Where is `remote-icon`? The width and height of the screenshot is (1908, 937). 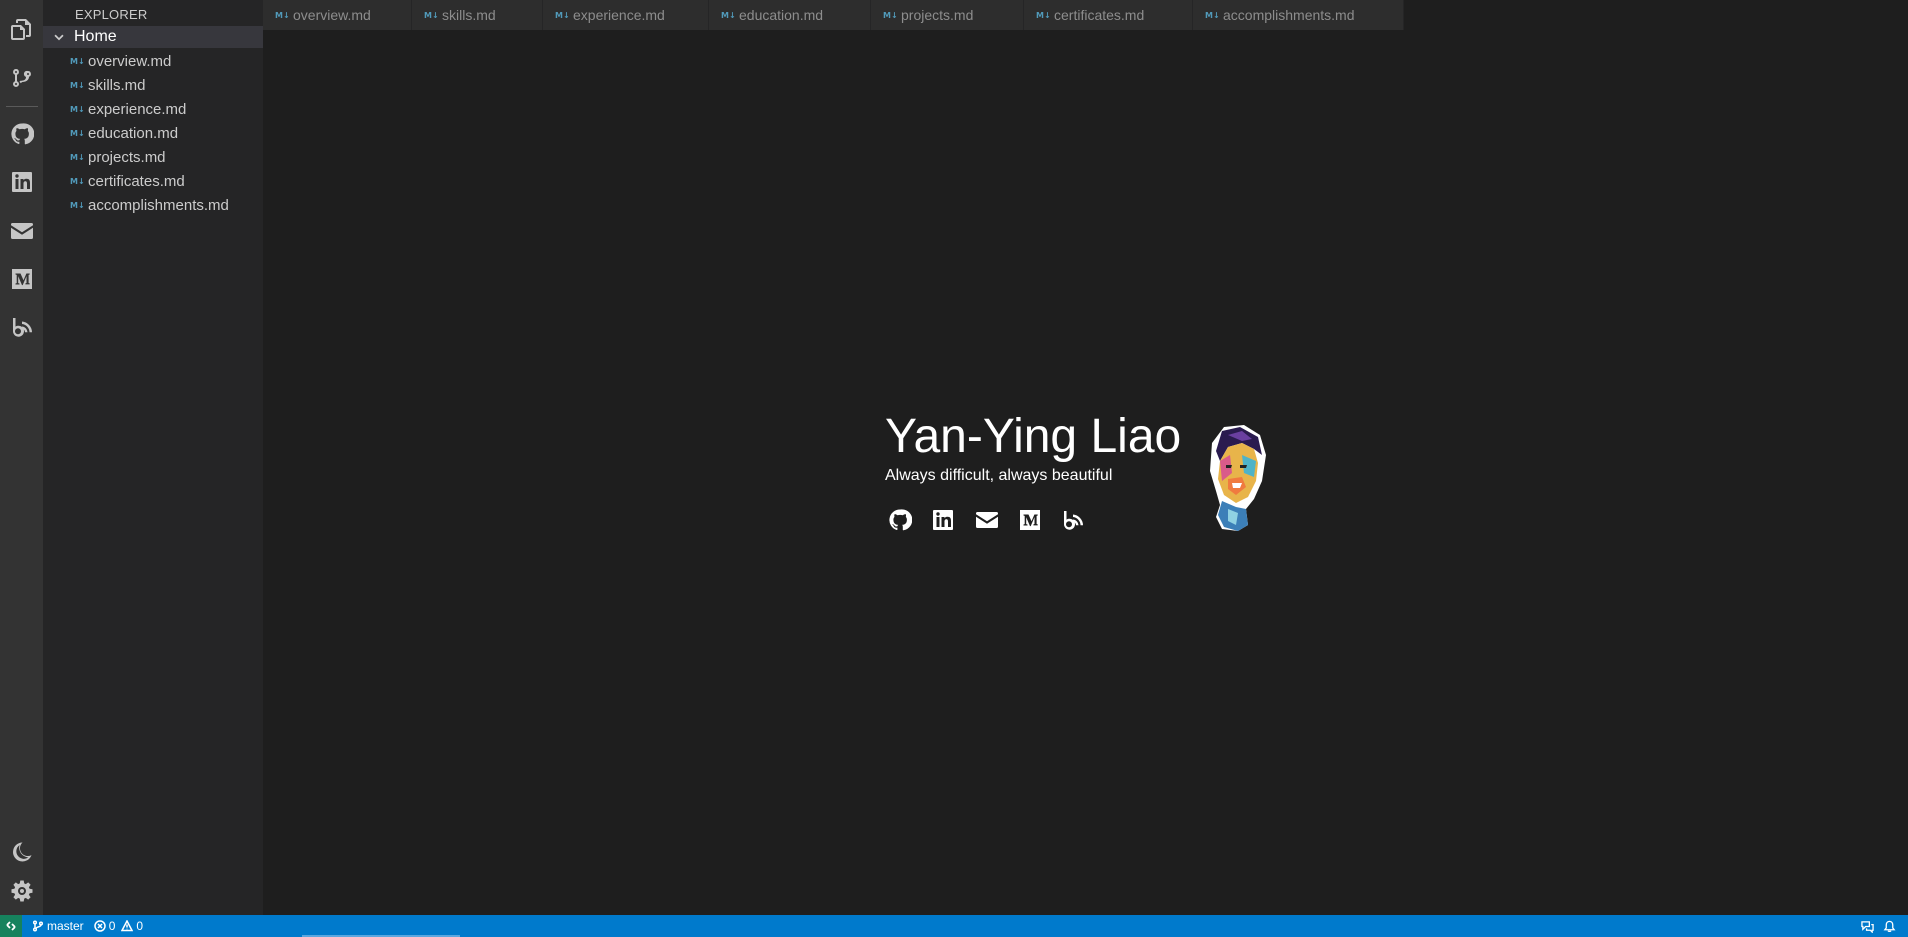 remote-icon is located at coordinates (11, 926).